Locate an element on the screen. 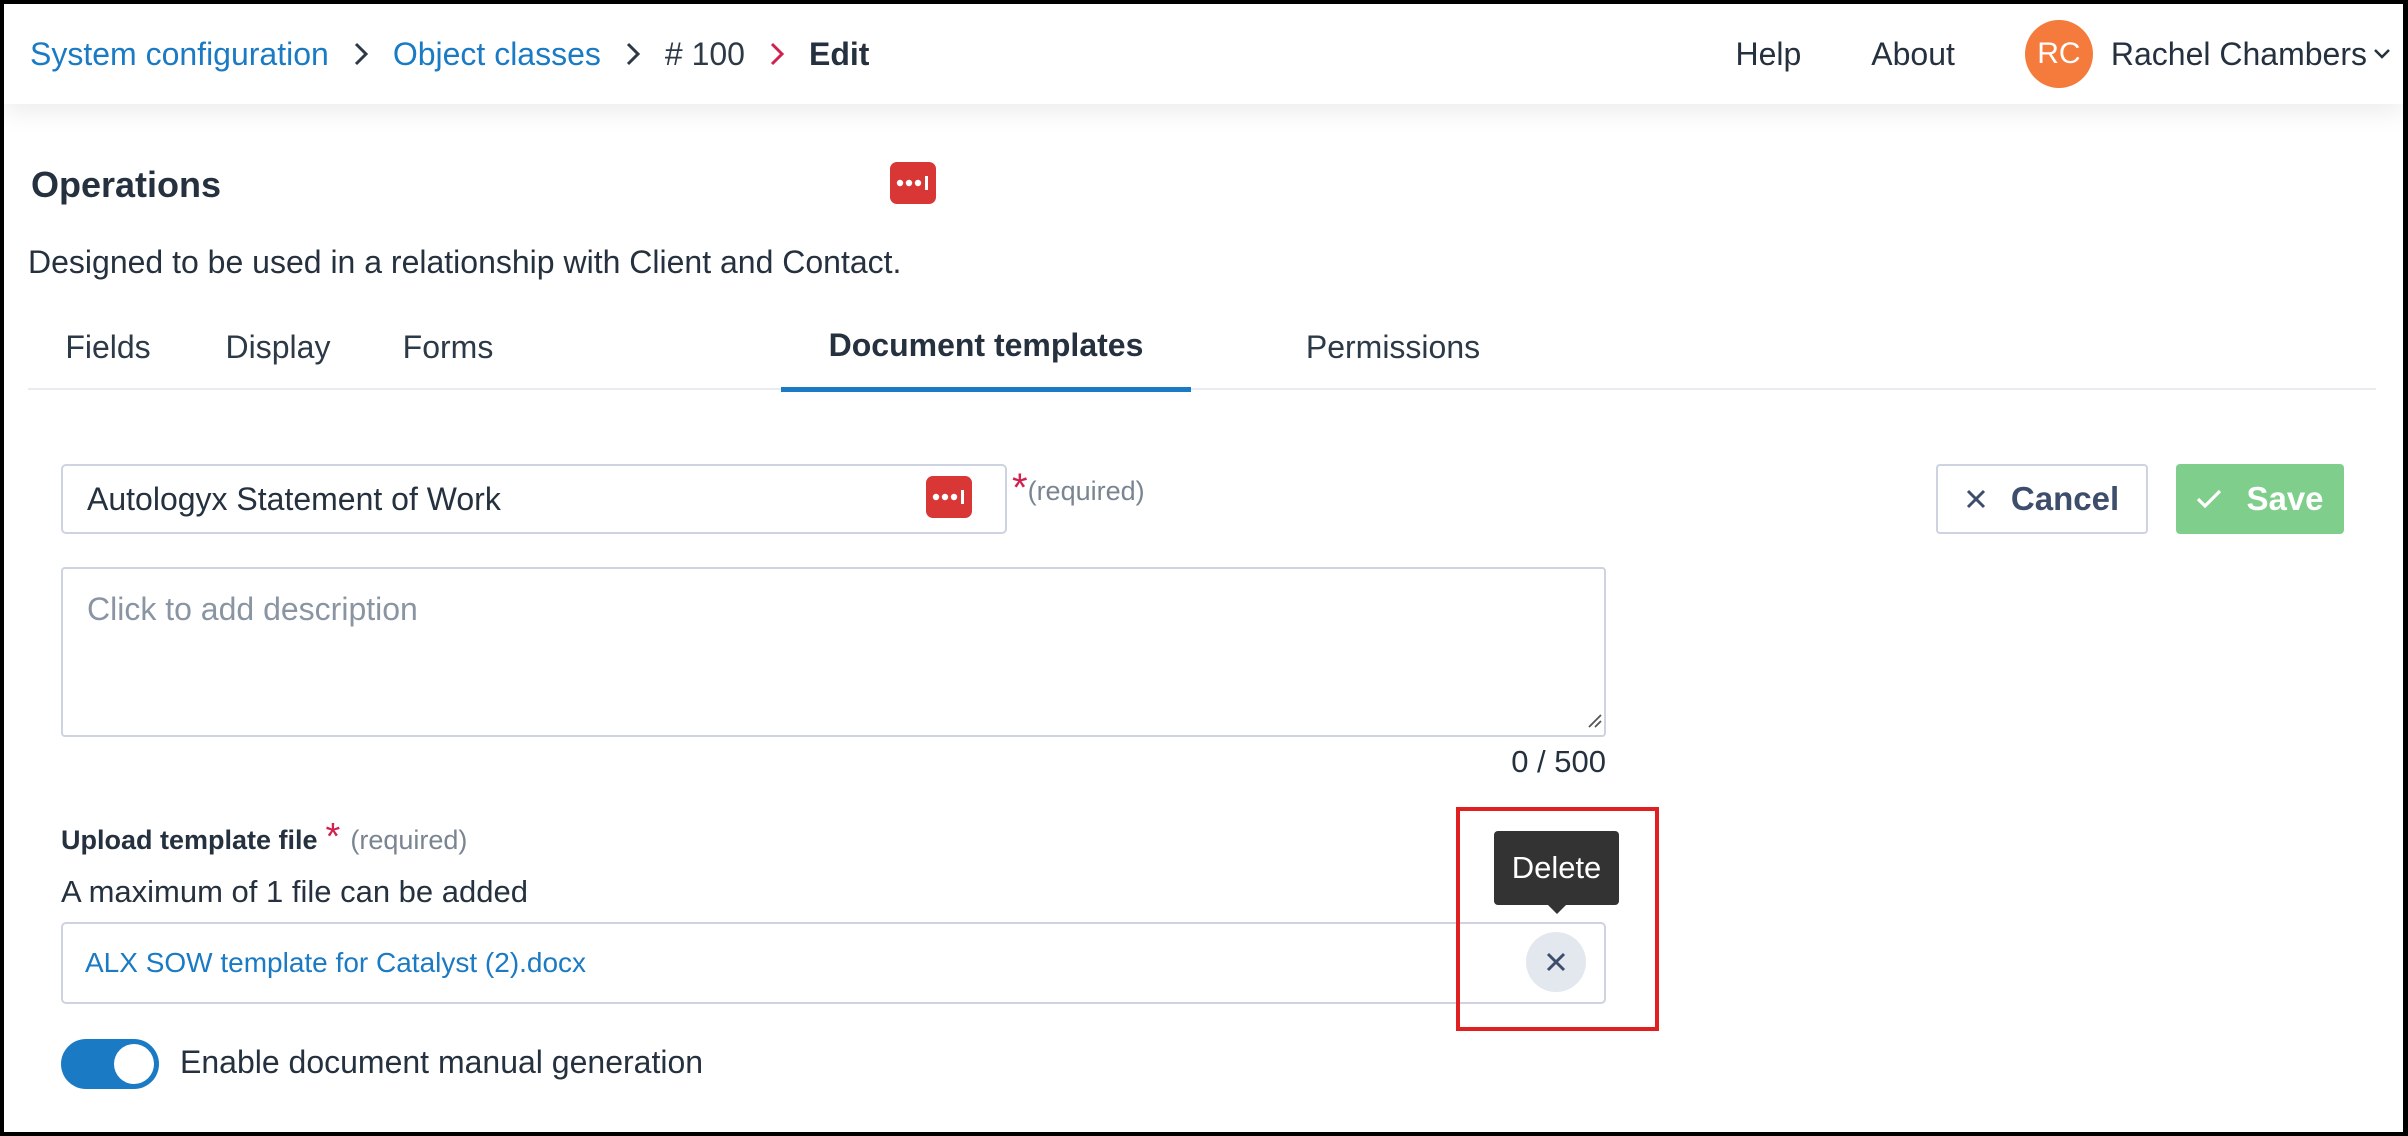 The height and width of the screenshot is (1136, 2408). tab-permissions: Permissions is located at coordinates (1393, 347).